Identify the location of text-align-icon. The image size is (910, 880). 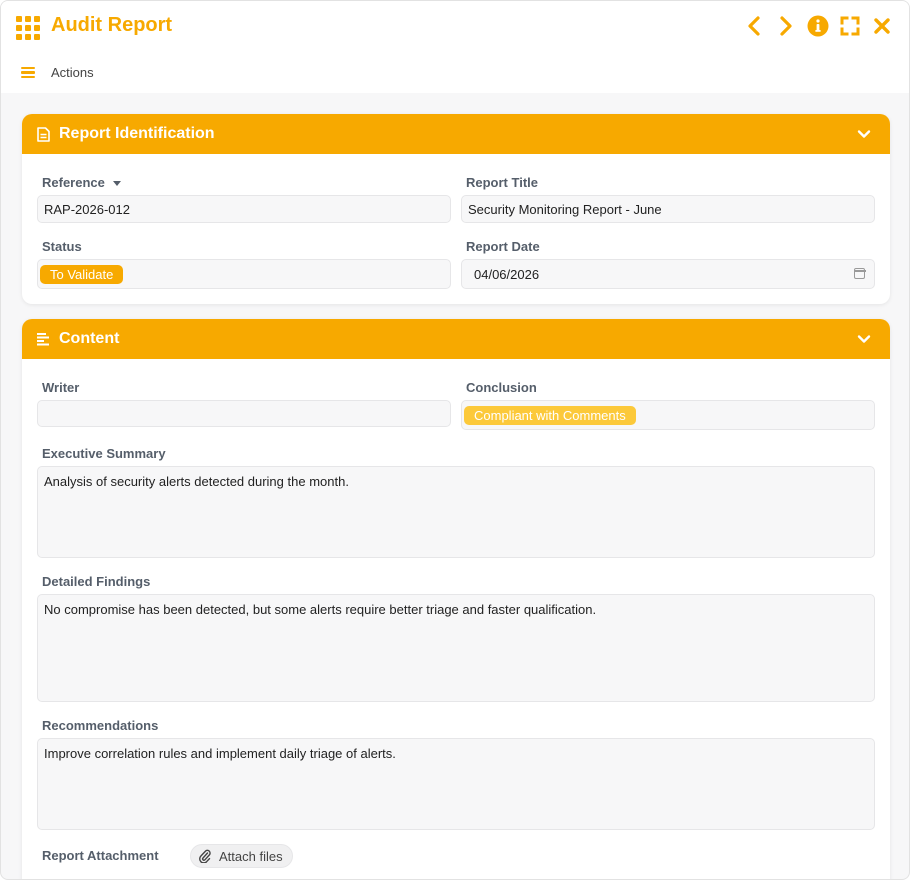
(43, 339).